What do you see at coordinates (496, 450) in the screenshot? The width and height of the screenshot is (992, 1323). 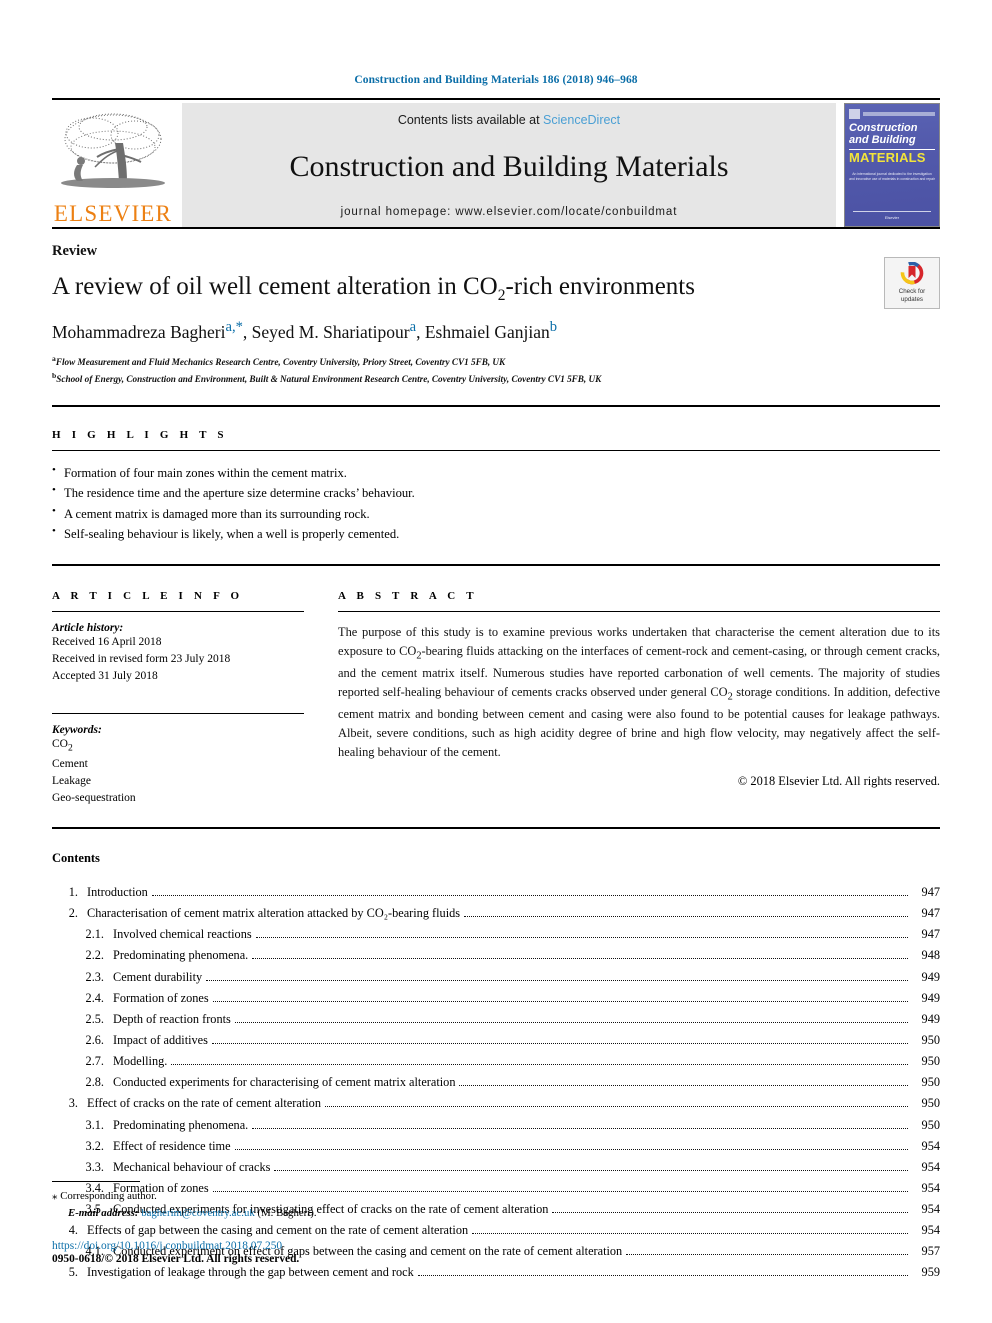 I see `highlights-rule` at bounding box center [496, 450].